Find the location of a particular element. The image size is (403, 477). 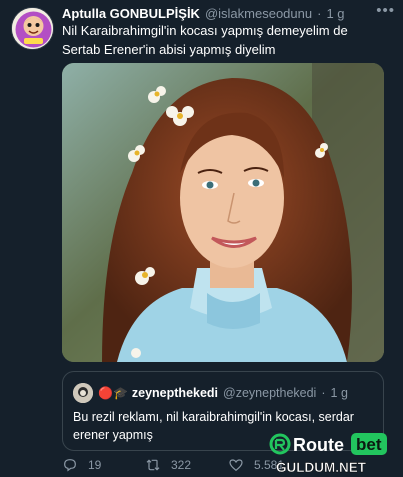

tweet-timestamp: 1 g is located at coordinates (335, 13).